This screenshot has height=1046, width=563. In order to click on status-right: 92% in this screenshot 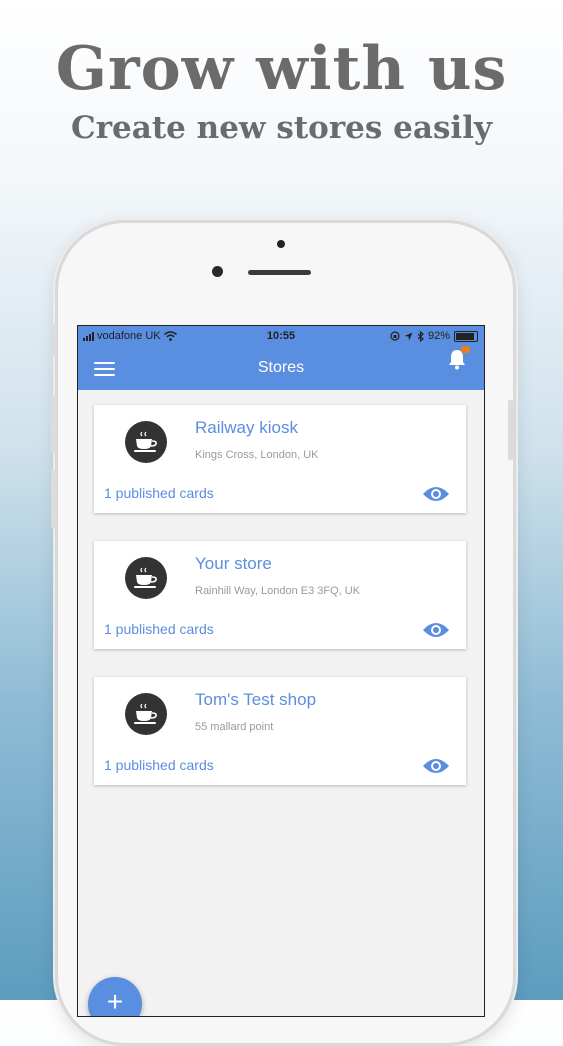, I will do `click(434, 336)`.